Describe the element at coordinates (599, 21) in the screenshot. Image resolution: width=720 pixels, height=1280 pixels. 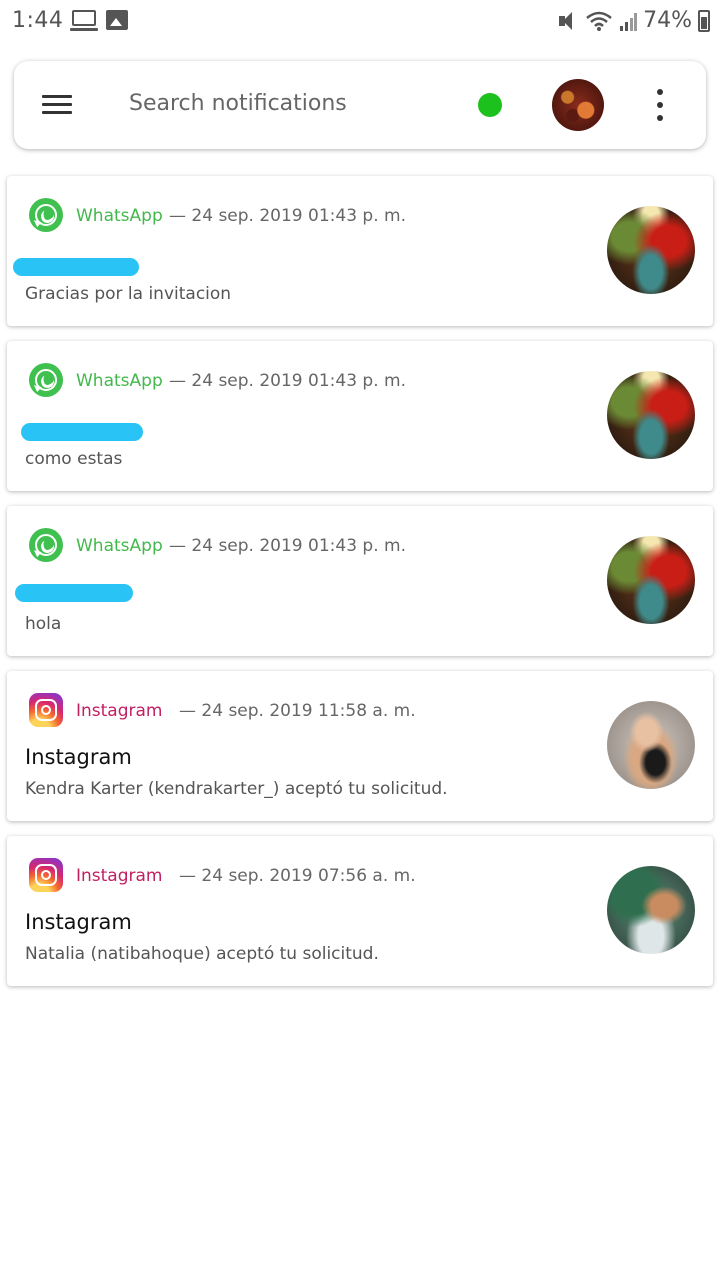
I see `wifi-icon` at that location.